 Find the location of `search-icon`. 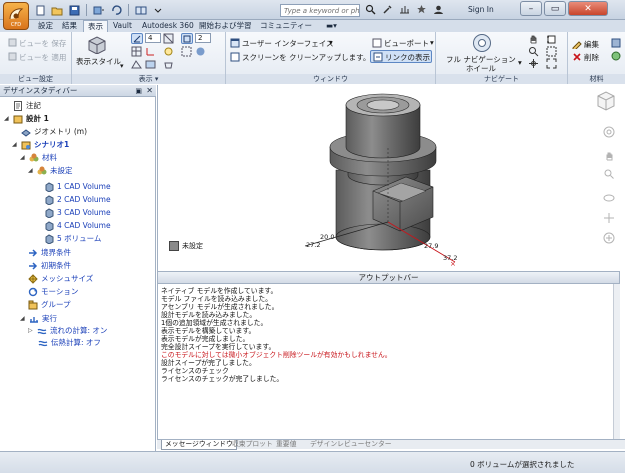

search-icon is located at coordinates (370, 9).